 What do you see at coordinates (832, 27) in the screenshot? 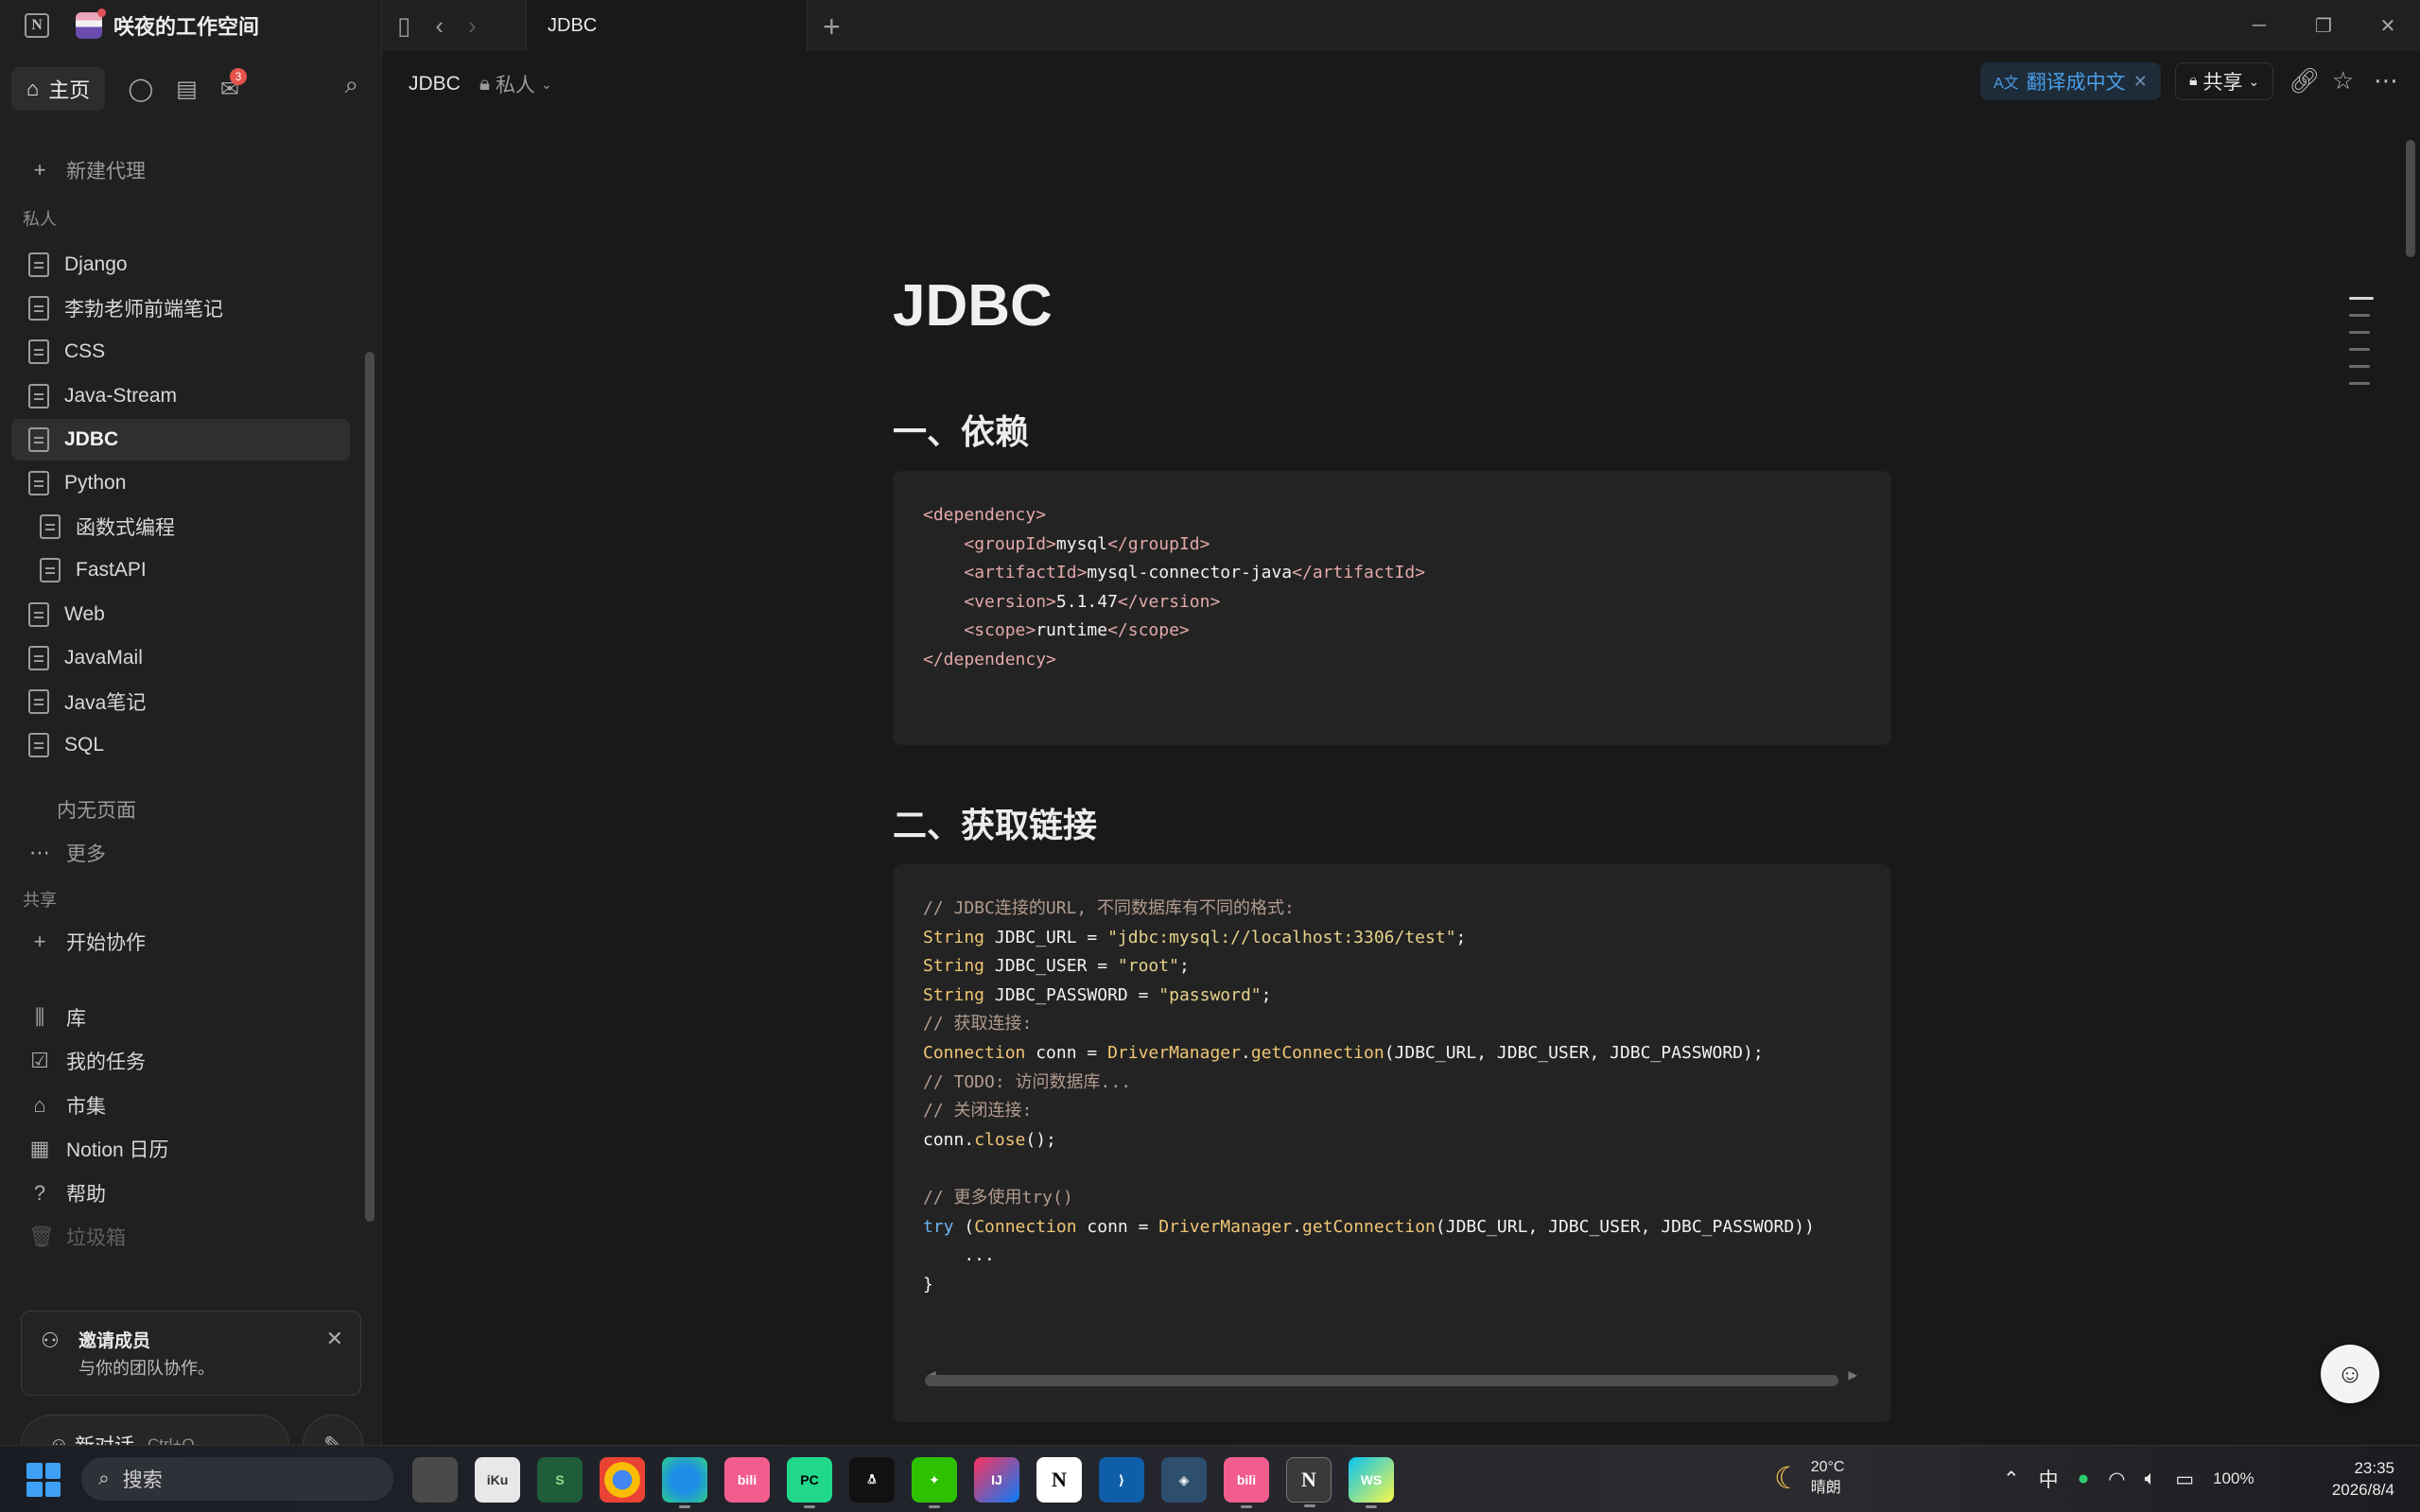
I see `plus-icon: +` at bounding box center [832, 27].